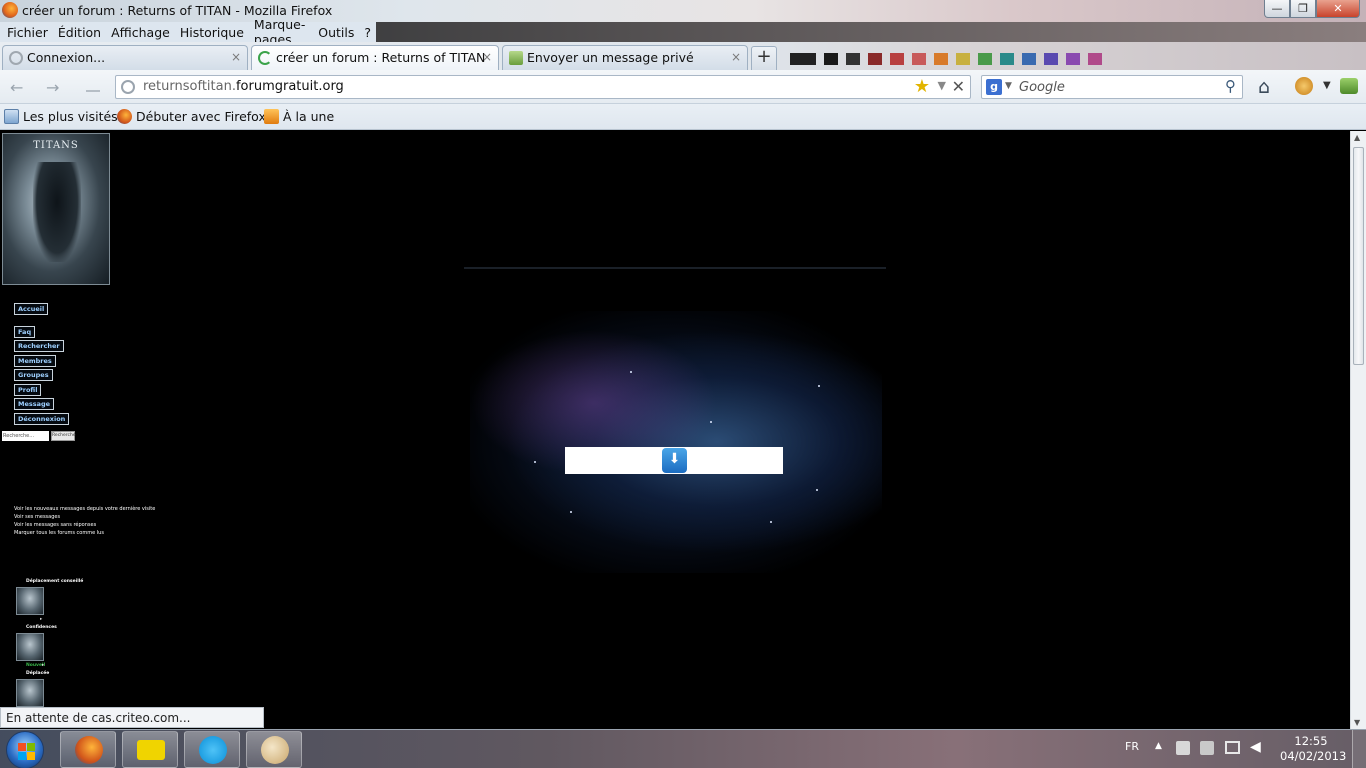 Image resolution: width=1366 pixels, height=768 pixels. What do you see at coordinates (39, 346) in the screenshot?
I see `nav-rechercher: Rechercher` at bounding box center [39, 346].